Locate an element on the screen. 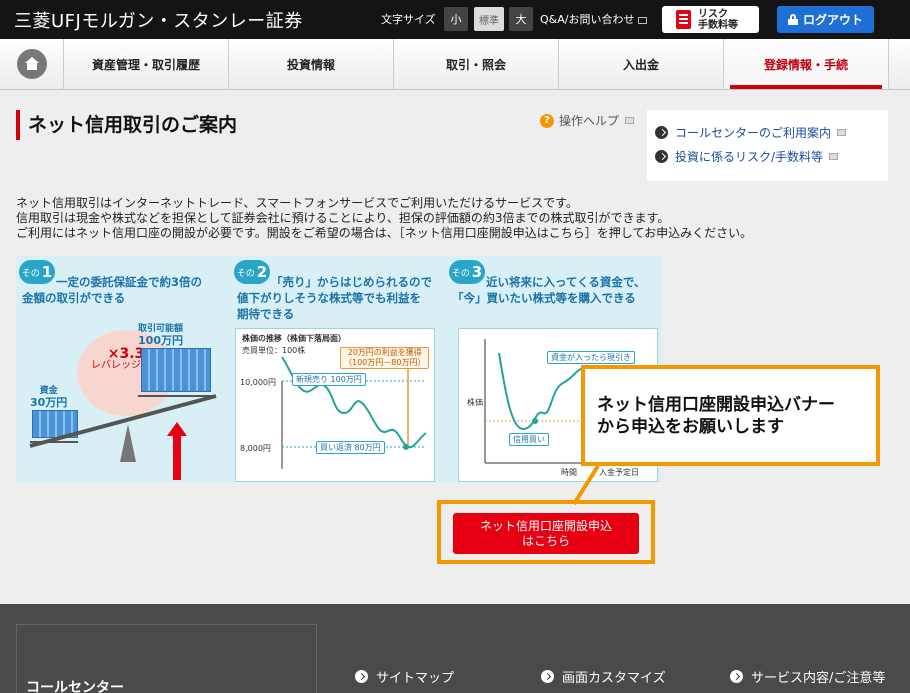  footer-link-sitemap: サイトマップ is located at coordinates (404, 676).